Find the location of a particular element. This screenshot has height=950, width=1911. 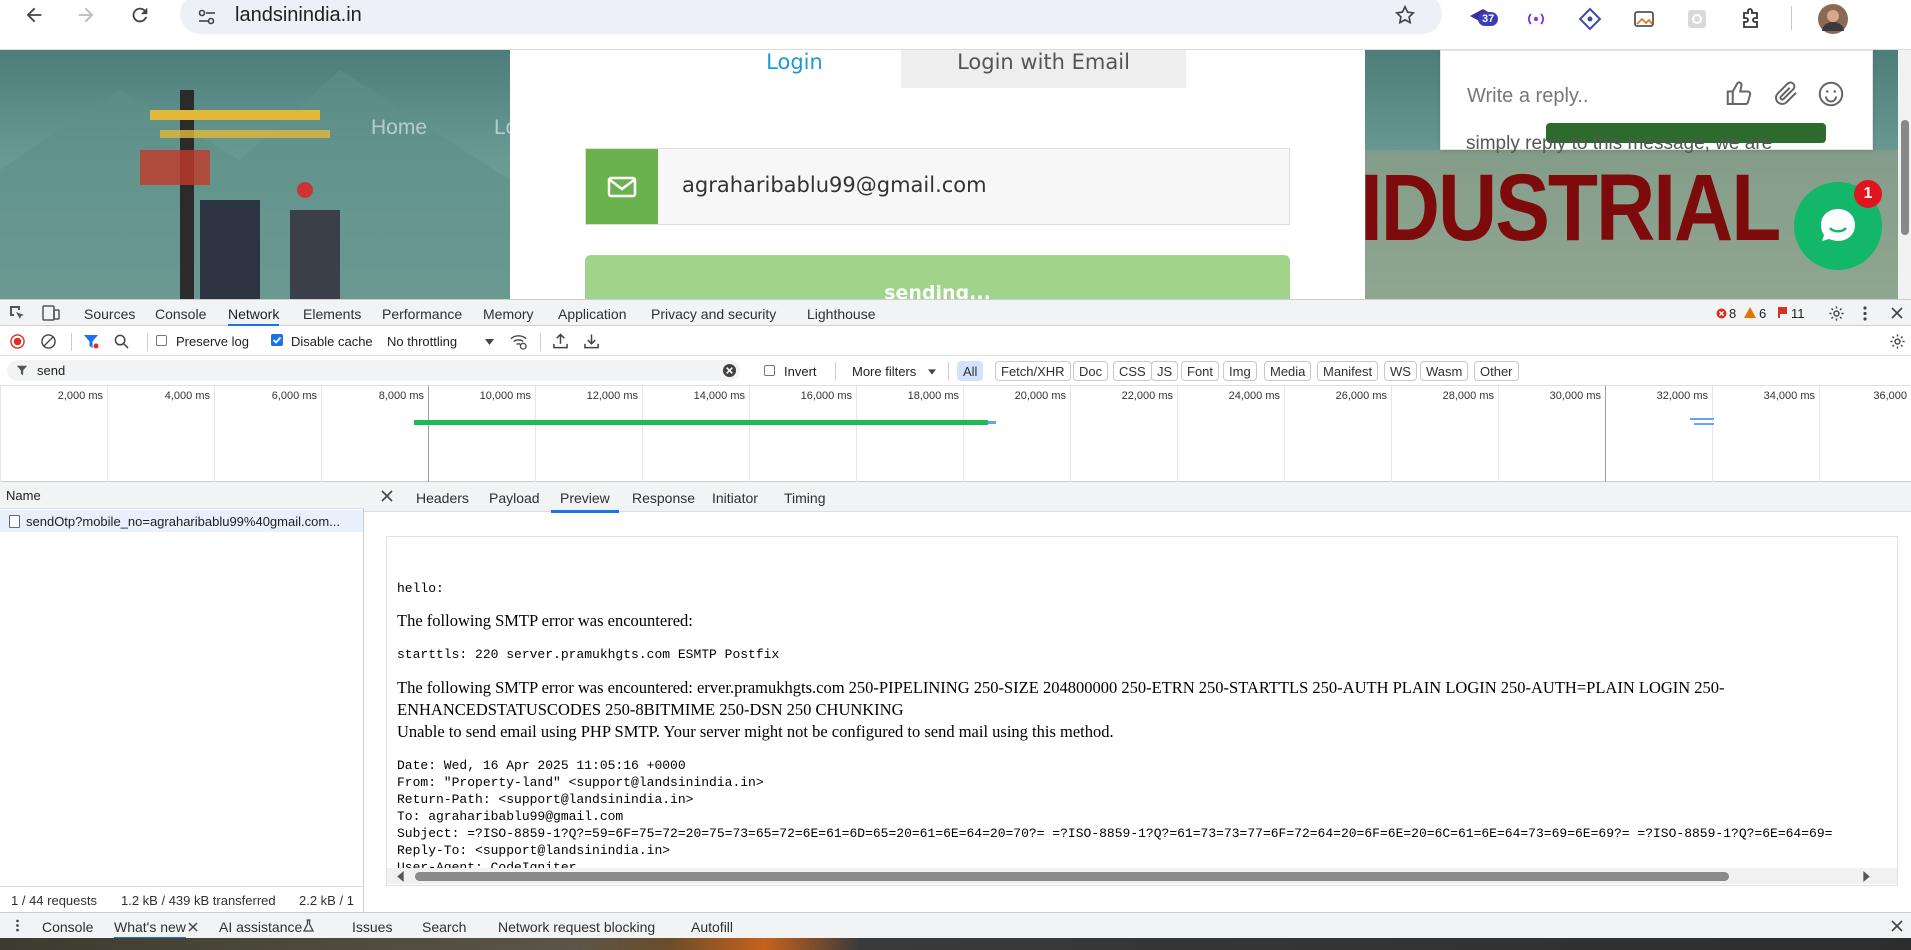

chip-fetch-xhr: Fetch/XHR is located at coordinates (1033, 371).